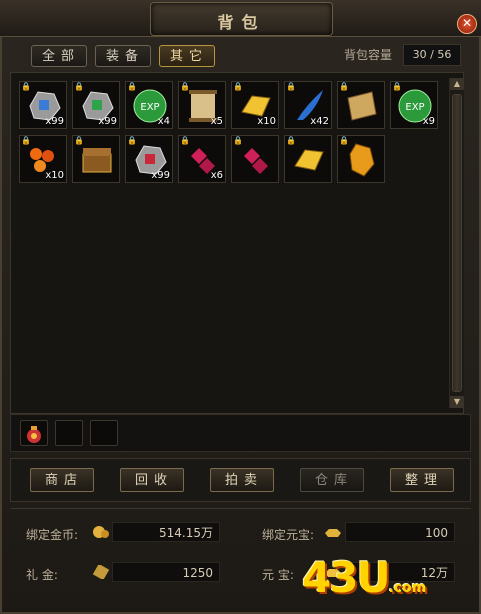 The height and width of the screenshot is (614, 481). I want to click on parchment-icon, so click(362, 106).